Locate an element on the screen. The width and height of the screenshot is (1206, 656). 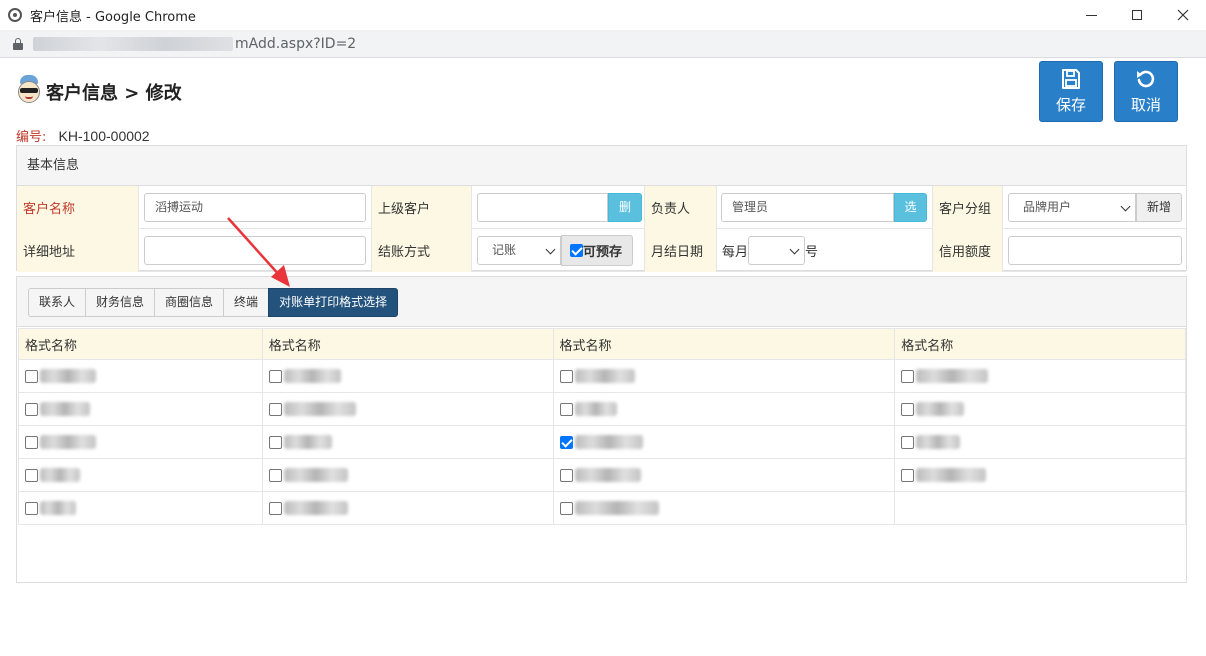
group-select-value: 品牌用户 is located at coordinates (1047, 207).